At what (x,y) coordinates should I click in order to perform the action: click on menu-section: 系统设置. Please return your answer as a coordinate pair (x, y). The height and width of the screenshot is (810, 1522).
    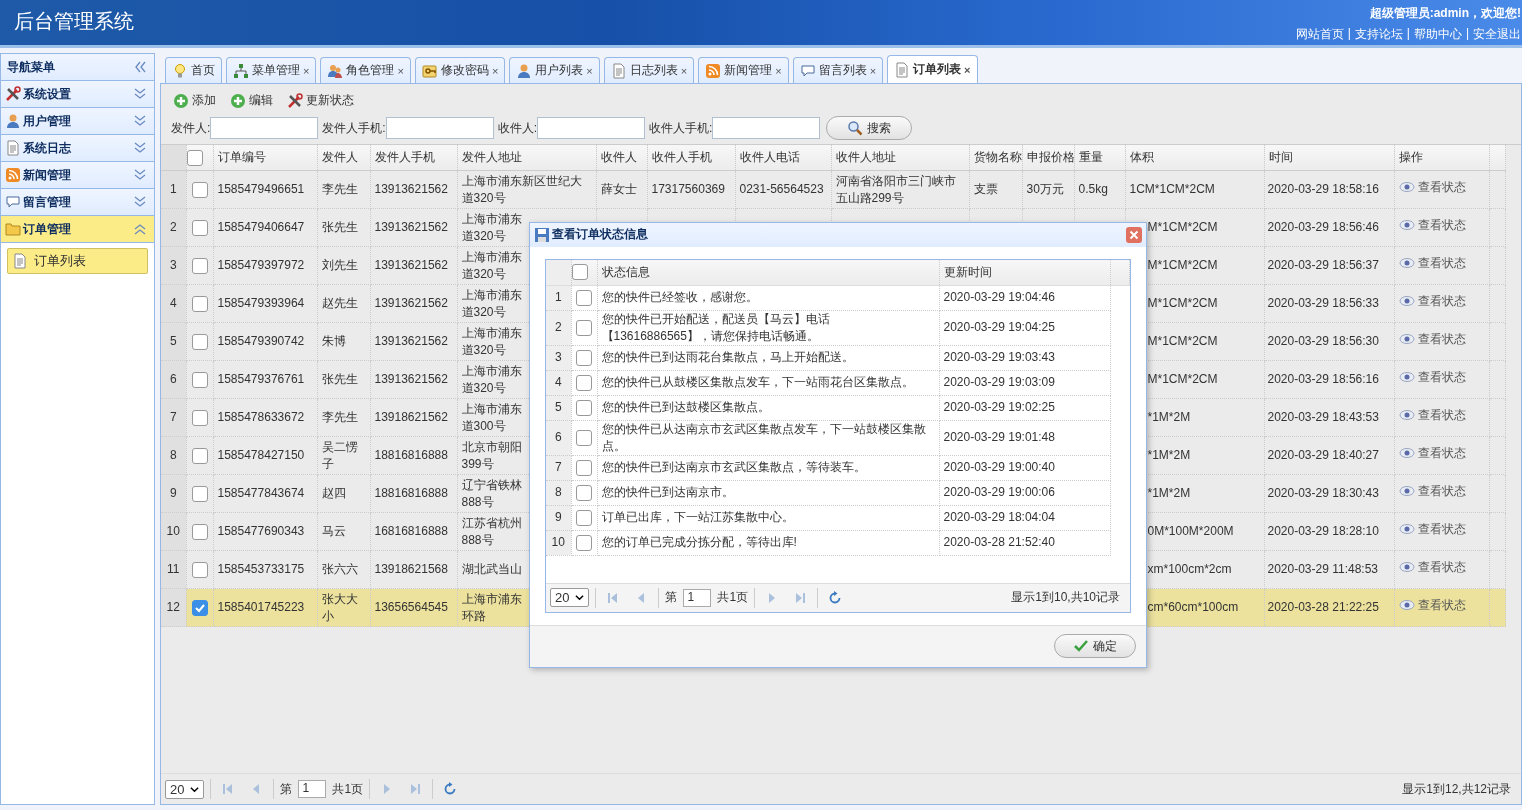
    Looking at the image, I should click on (77, 94).